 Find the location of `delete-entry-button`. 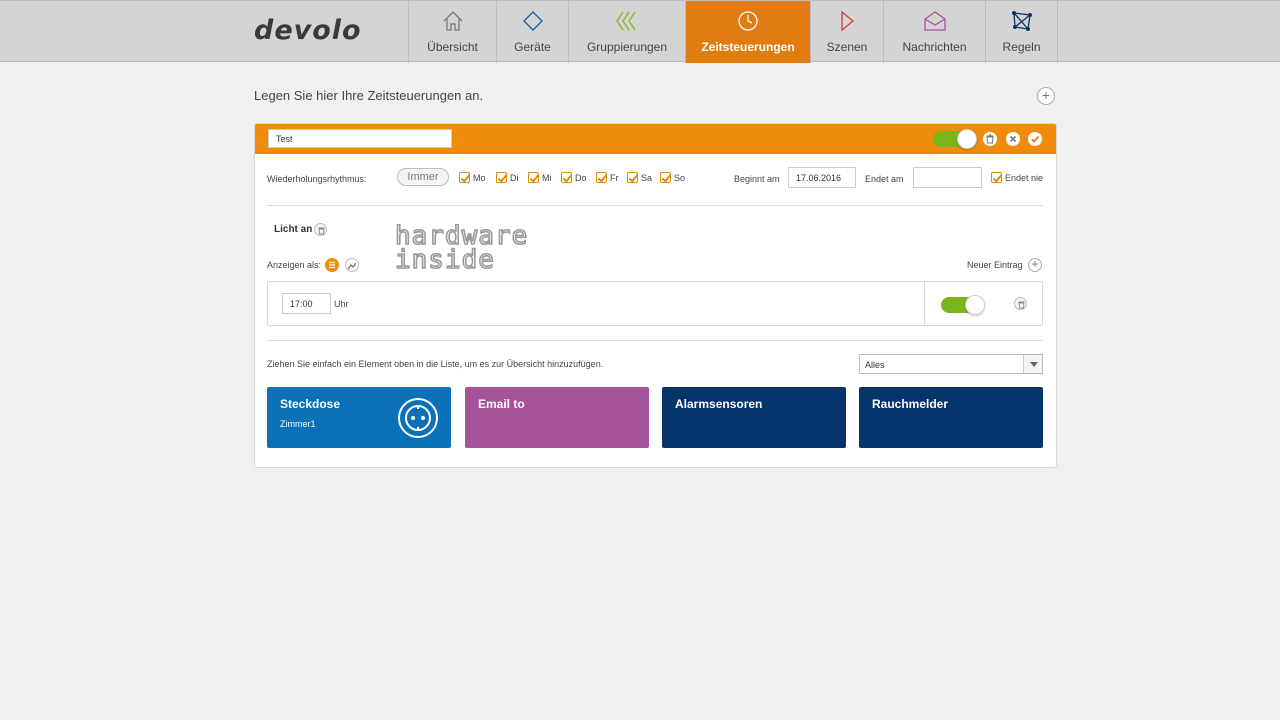

delete-entry-button is located at coordinates (1020, 303).